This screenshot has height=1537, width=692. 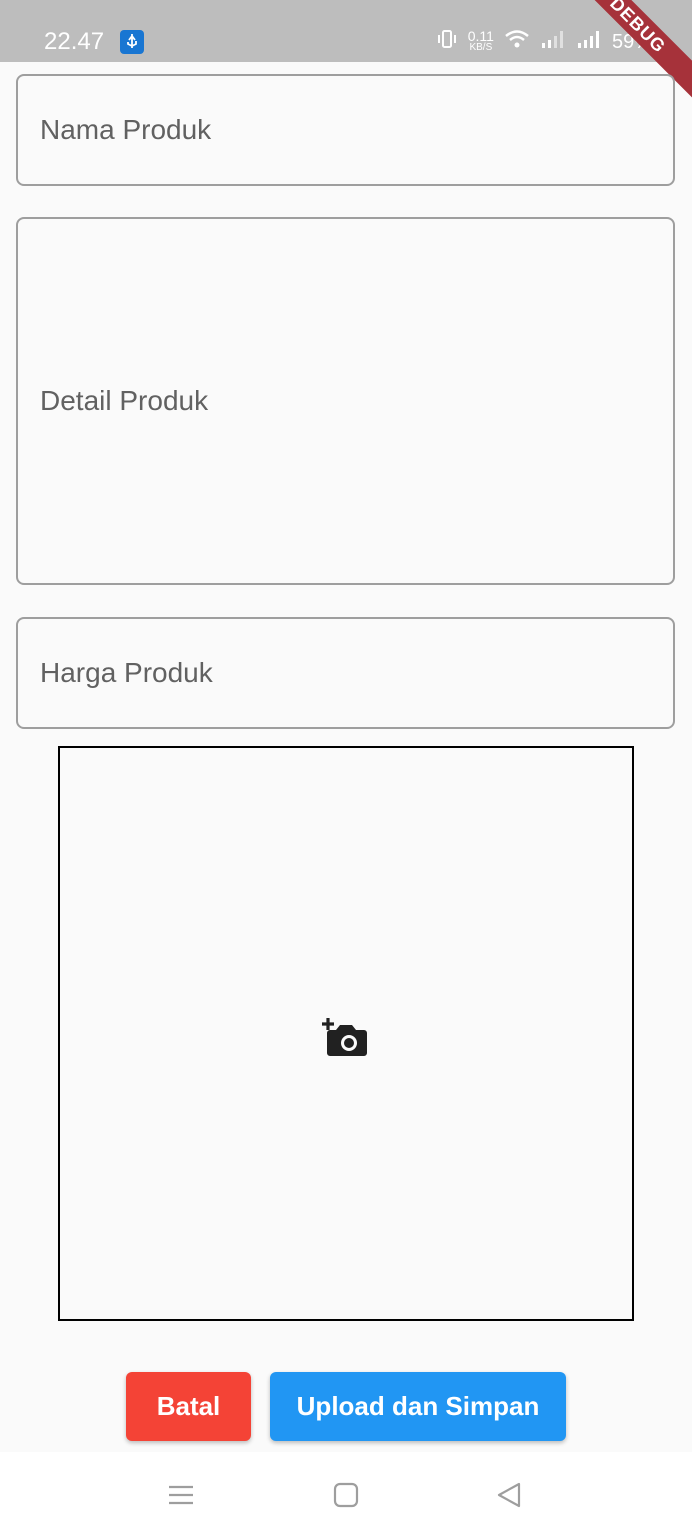 I want to click on product-detail-label: Detail Produk, so click(x=124, y=400).